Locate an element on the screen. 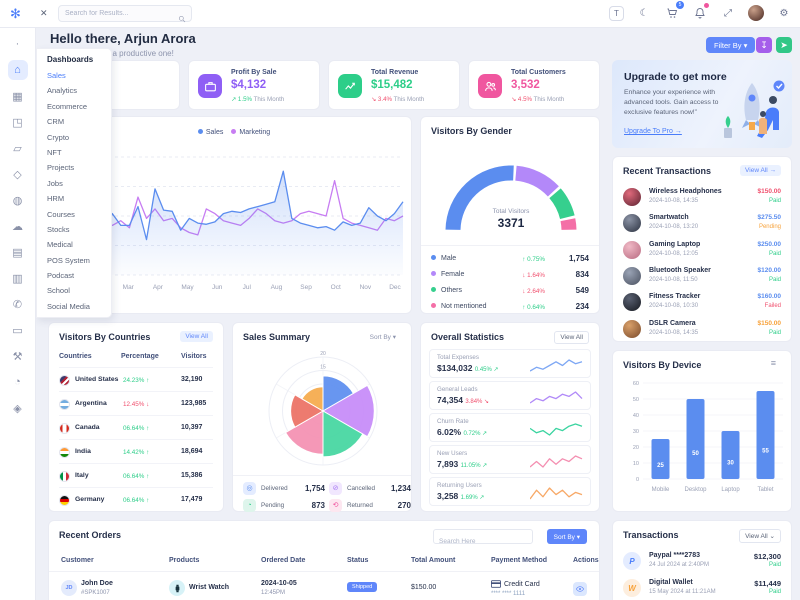  transaction-amount: $160.00 is located at coordinates (769, 297).